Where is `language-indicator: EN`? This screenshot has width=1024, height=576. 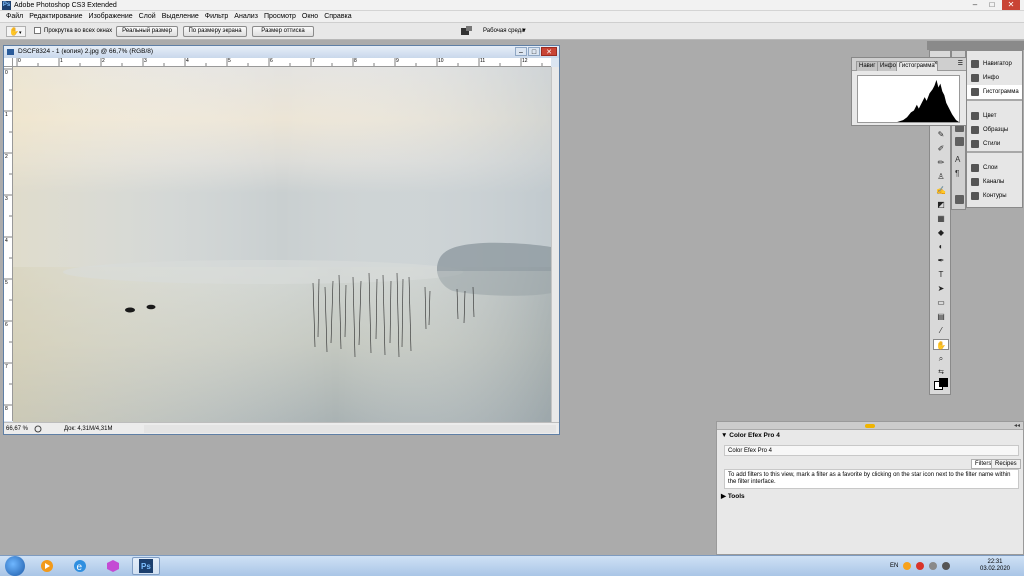
language-indicator: EN is located at coordinates (894, 566).